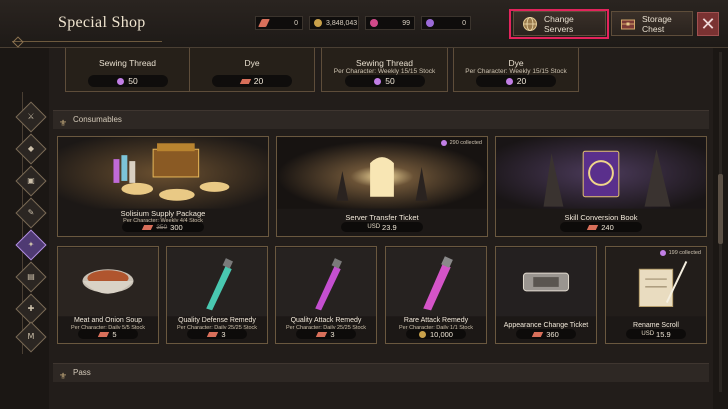 This screenshot has height=409, width=728. What do you see at coordinates (559, 23) in the screenshot?
I see `change-servers-button: Change Servers` at bounding box center [559, 23].